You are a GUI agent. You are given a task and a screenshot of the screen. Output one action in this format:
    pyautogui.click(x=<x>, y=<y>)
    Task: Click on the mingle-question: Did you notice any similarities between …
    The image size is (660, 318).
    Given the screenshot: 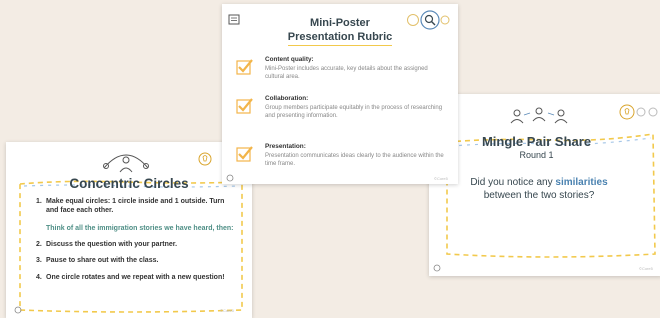 What is the action you would take?
    pyautogui.click(x=539, y=189)
    